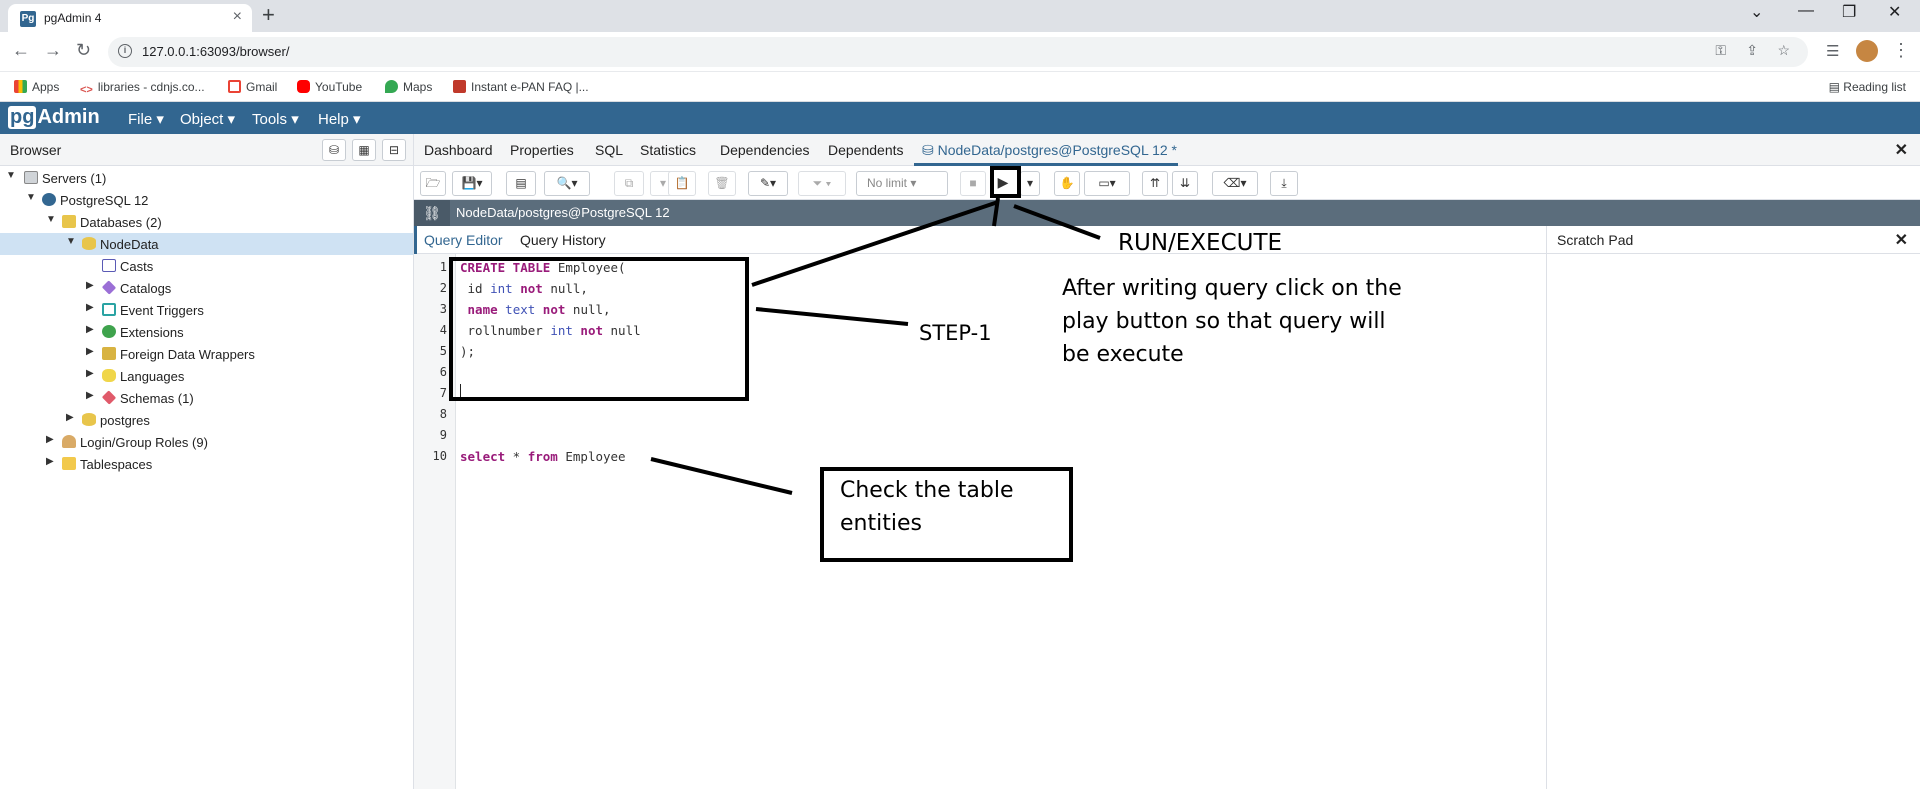  I want to click on line-number: 9, so click(443, 435).